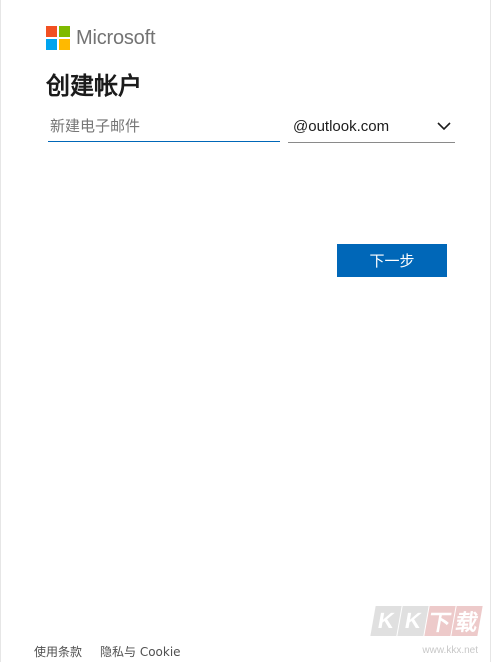  What do you see at coordinates (140, 651) in the screenshot?
I see `privacy-link: 隐私与 Cookie` at bounding box center [140, 651].